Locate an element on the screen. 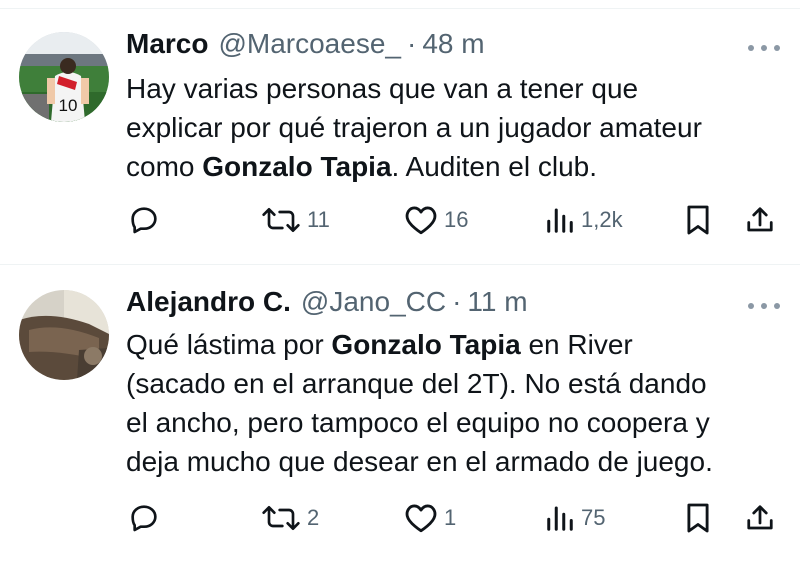 This screenshot has height=566, width=800. like-count: 1 is located at coordinates (450, 517).